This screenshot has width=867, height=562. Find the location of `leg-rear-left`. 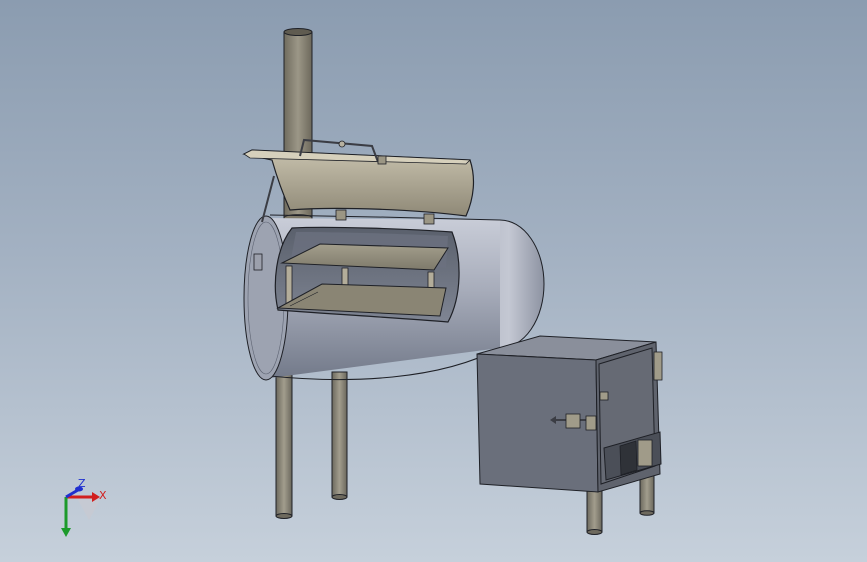

leg-rear-left is located at coordinates (339, 434).